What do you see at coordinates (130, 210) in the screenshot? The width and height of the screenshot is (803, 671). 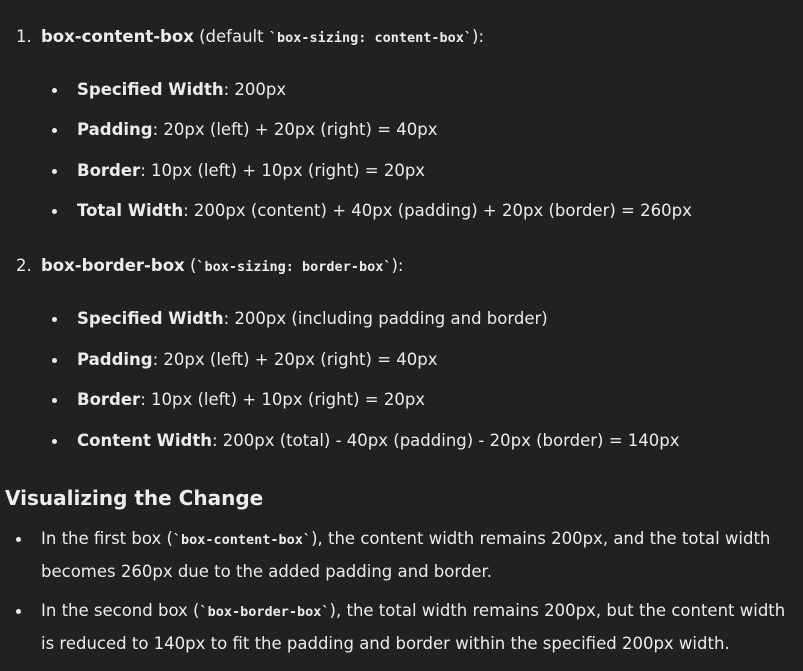 I see `item-label: Total Width` at bounding box center [130, 210].